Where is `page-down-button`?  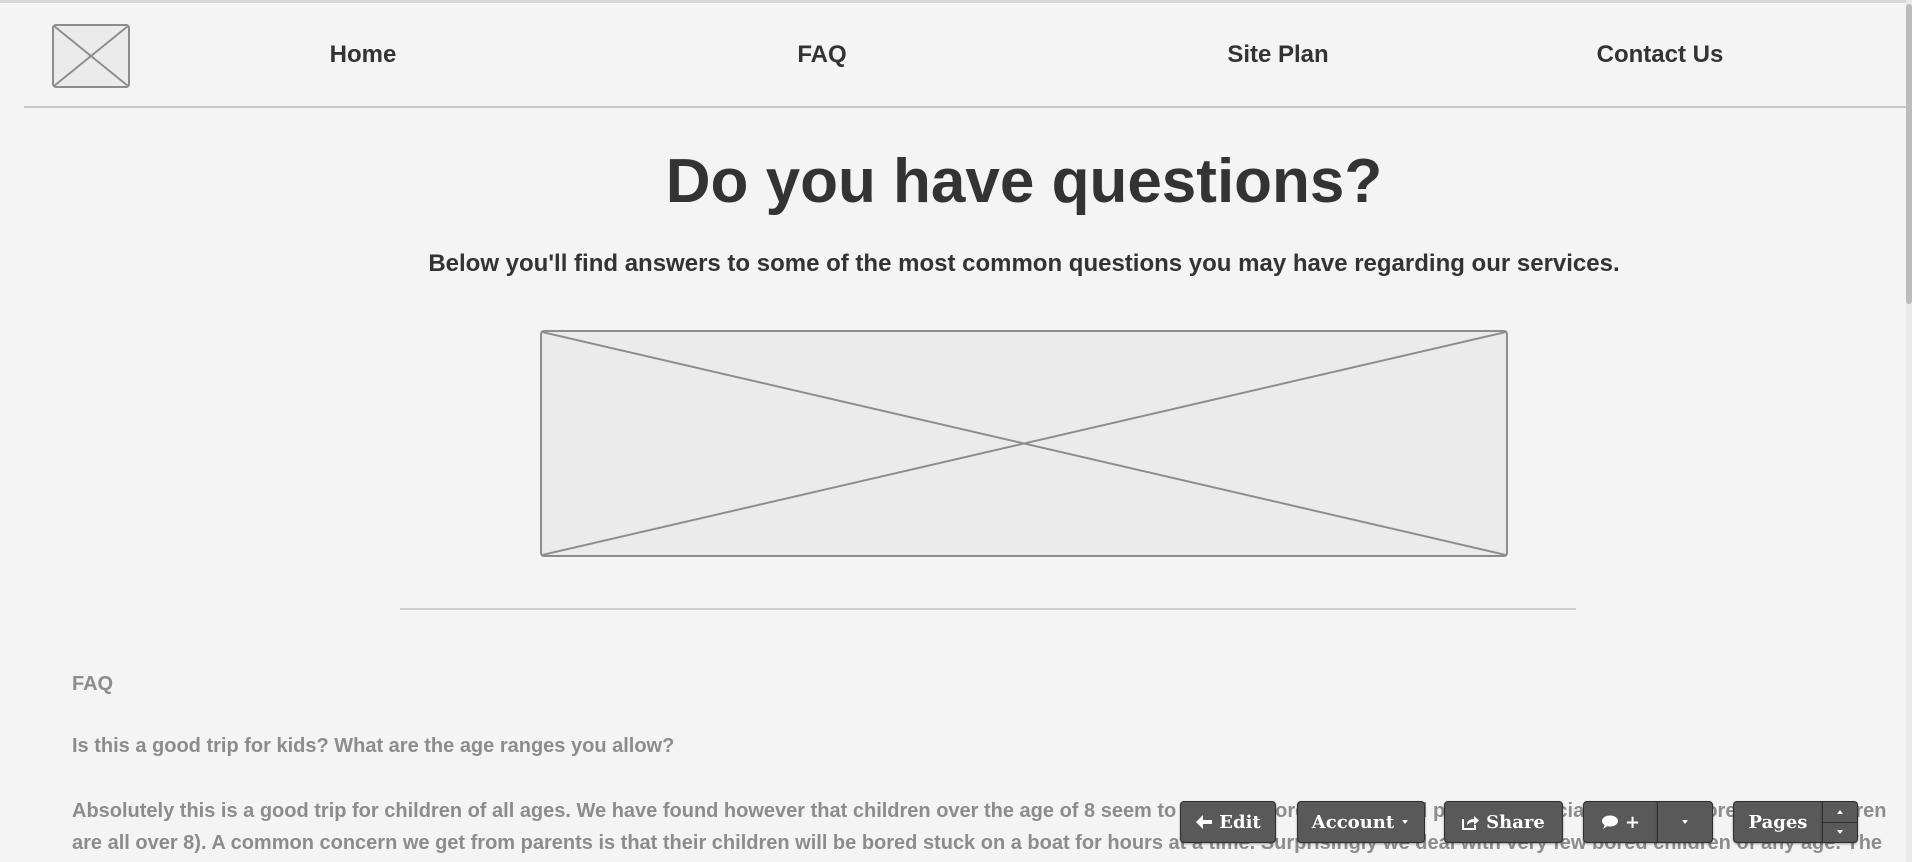
page-down-button is located at coordinates (1840, 832).